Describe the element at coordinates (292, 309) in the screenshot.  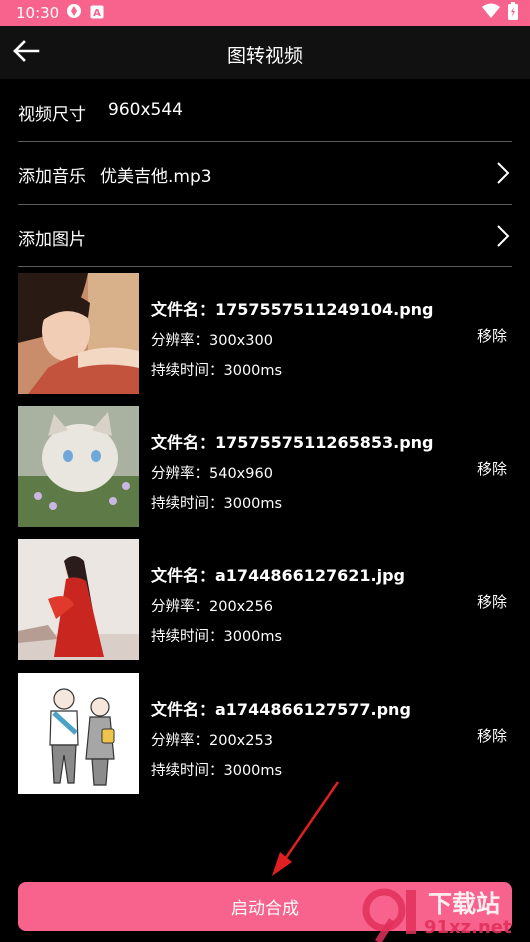
I see `file-name: 文件名：1757557511249104.png` at that location.